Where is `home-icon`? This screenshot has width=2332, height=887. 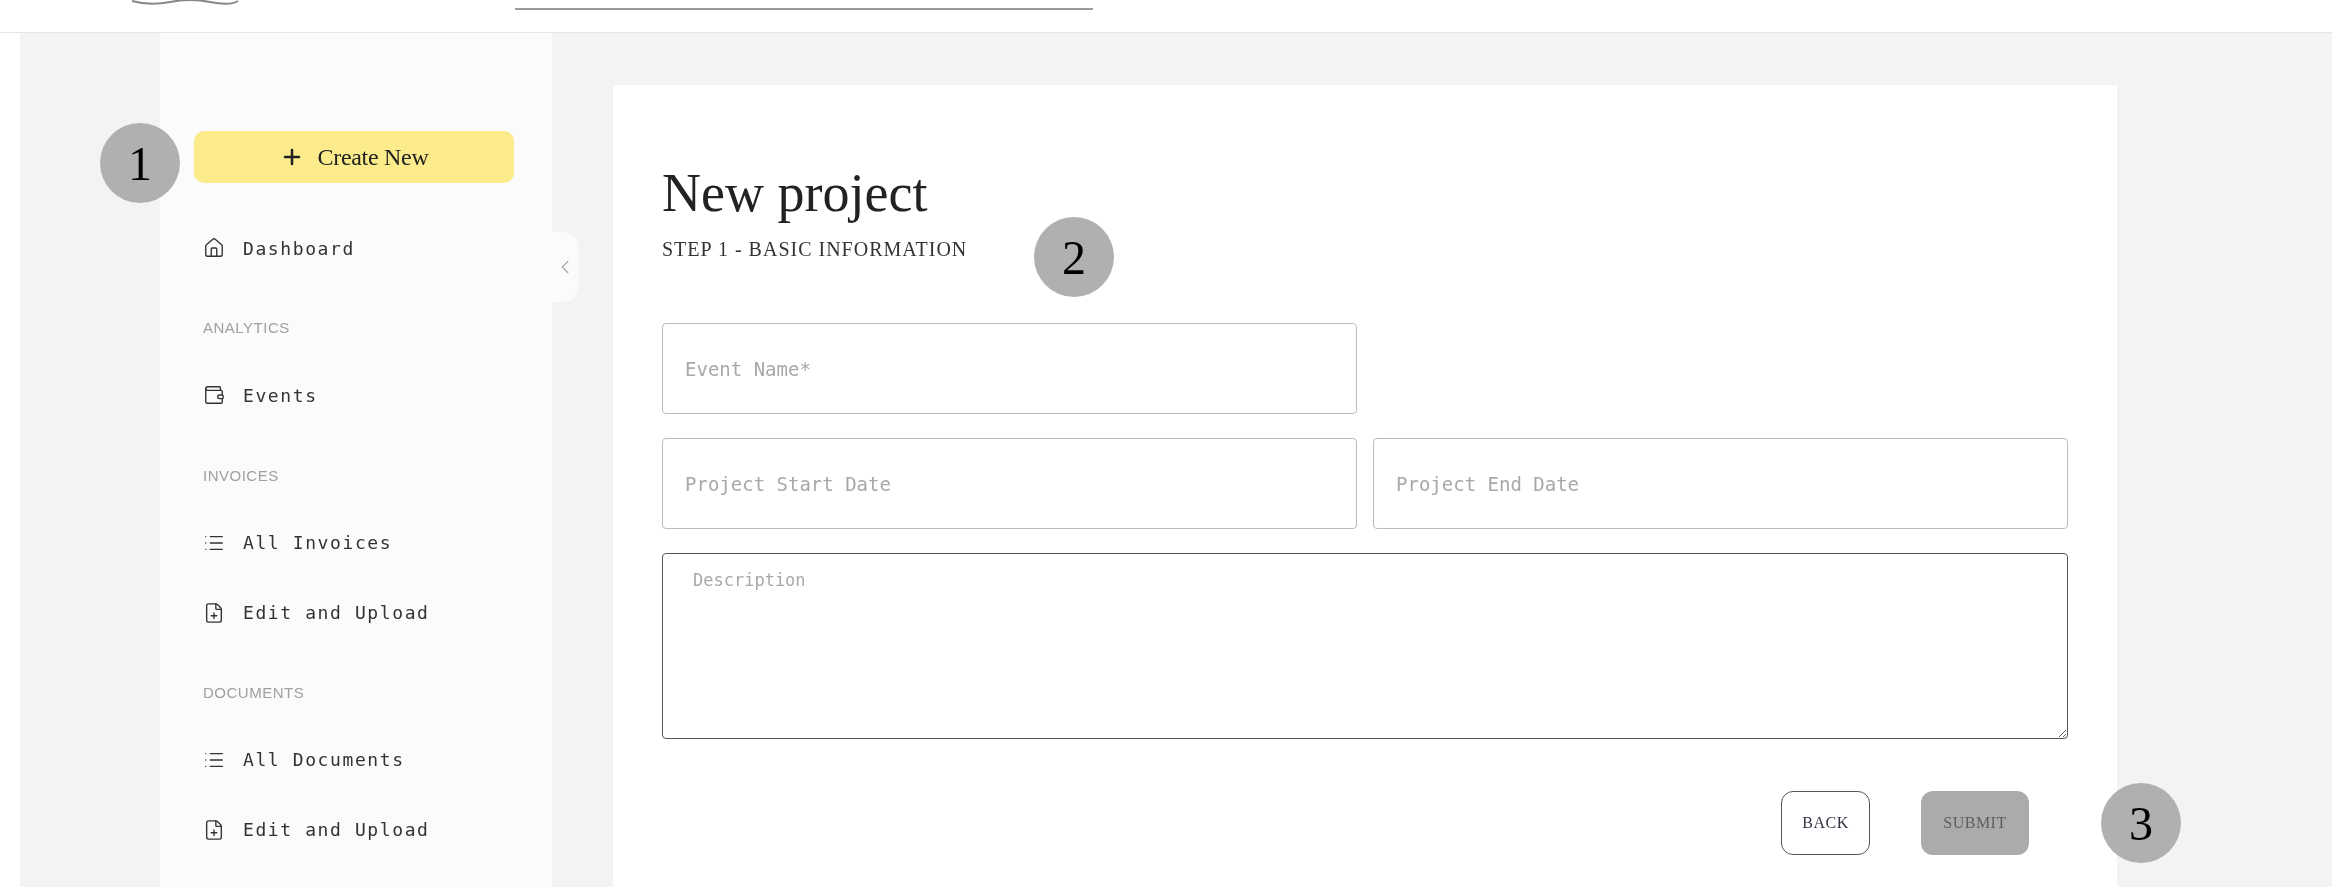
home-icon is located at coordinates (214, 248).